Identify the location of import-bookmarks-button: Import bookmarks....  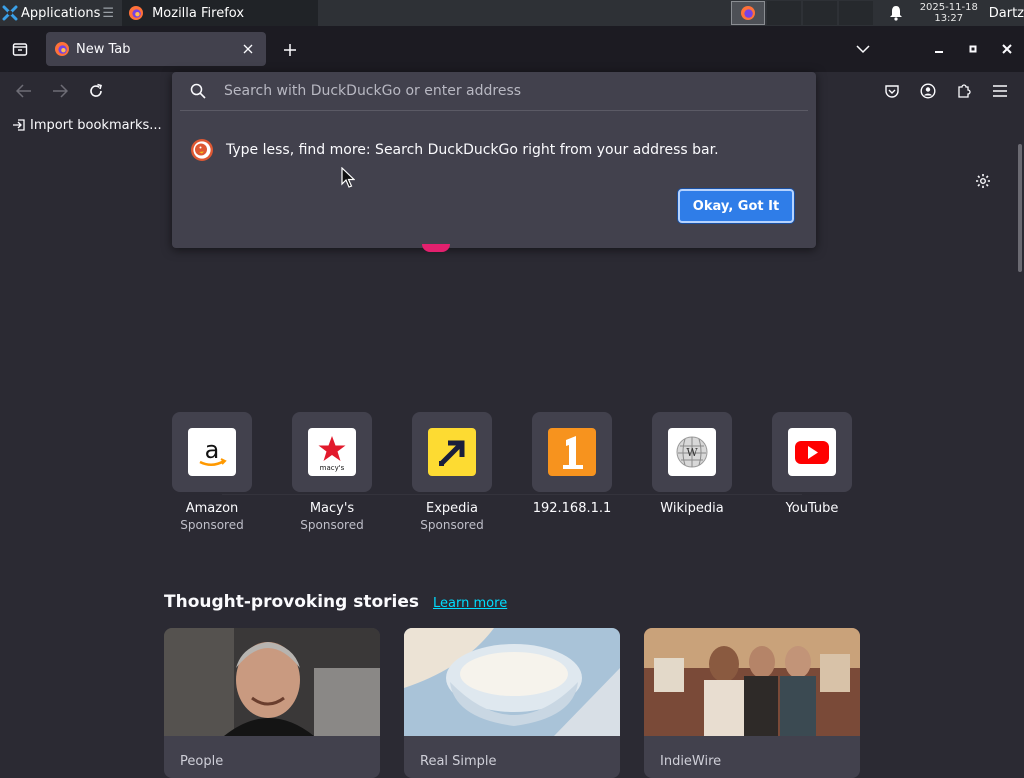
(87, 125).